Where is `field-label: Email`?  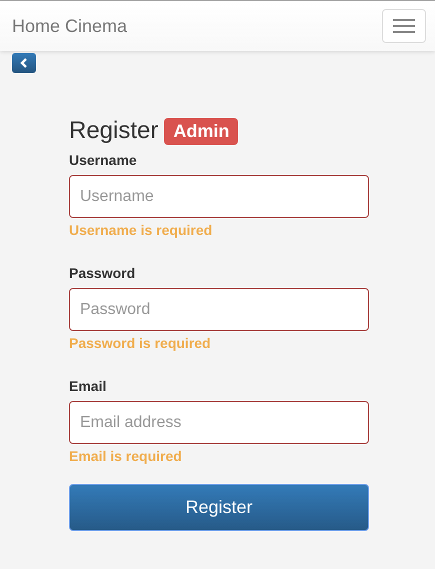
field-label: Email is located at coordinates (88, 386).